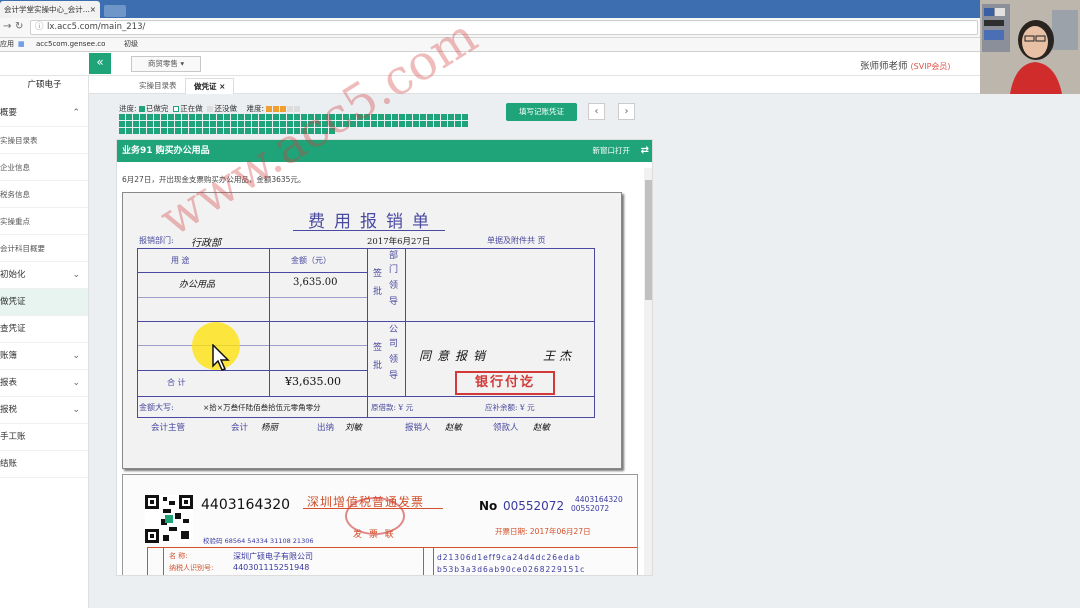 The image size is (1080, 608). I want to click on user-info: 张师师老师 (SVIP会员), so click(905, 65).